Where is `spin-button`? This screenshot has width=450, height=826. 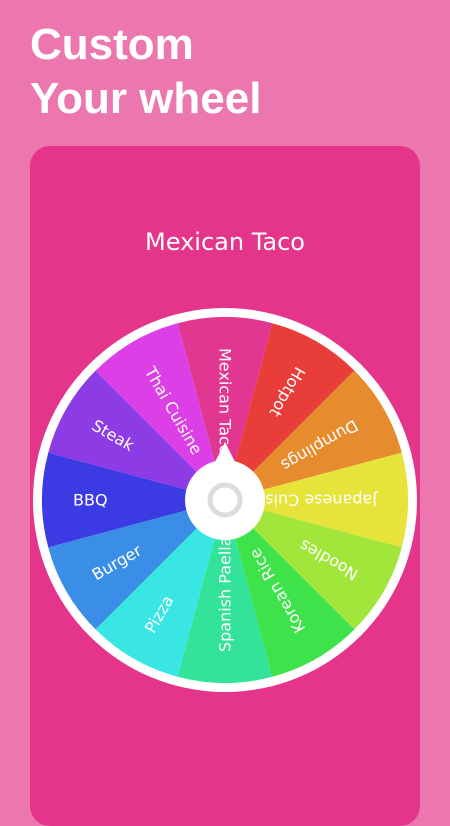
spin-button is located at coordinates (225, 500).